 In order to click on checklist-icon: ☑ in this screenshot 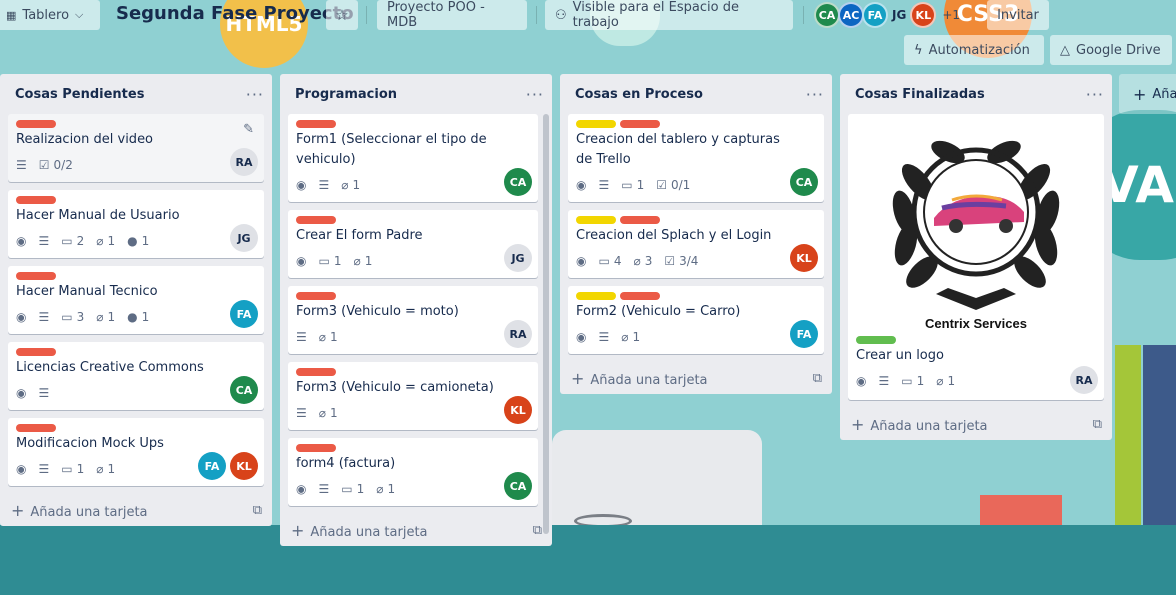, I will do `click(44, 165)`.